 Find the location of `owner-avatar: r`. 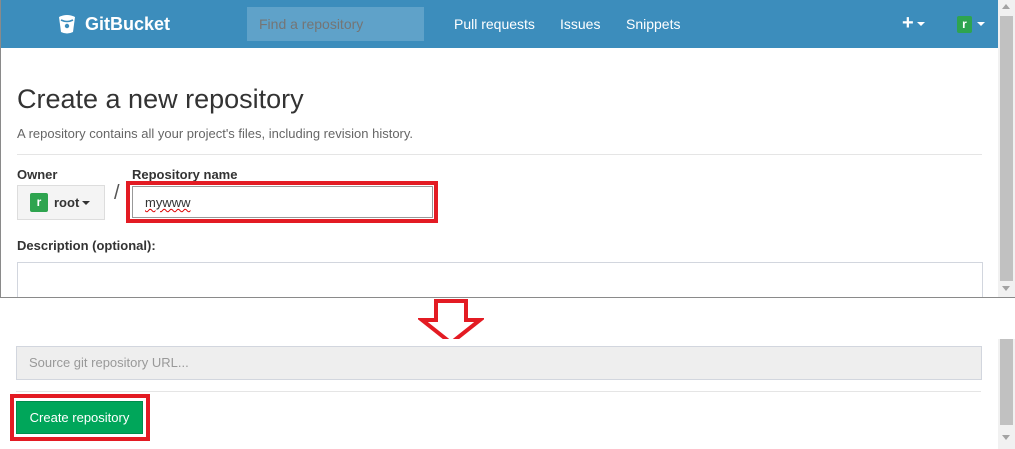

owner-avatar: r is located at coordinates (39, 202).